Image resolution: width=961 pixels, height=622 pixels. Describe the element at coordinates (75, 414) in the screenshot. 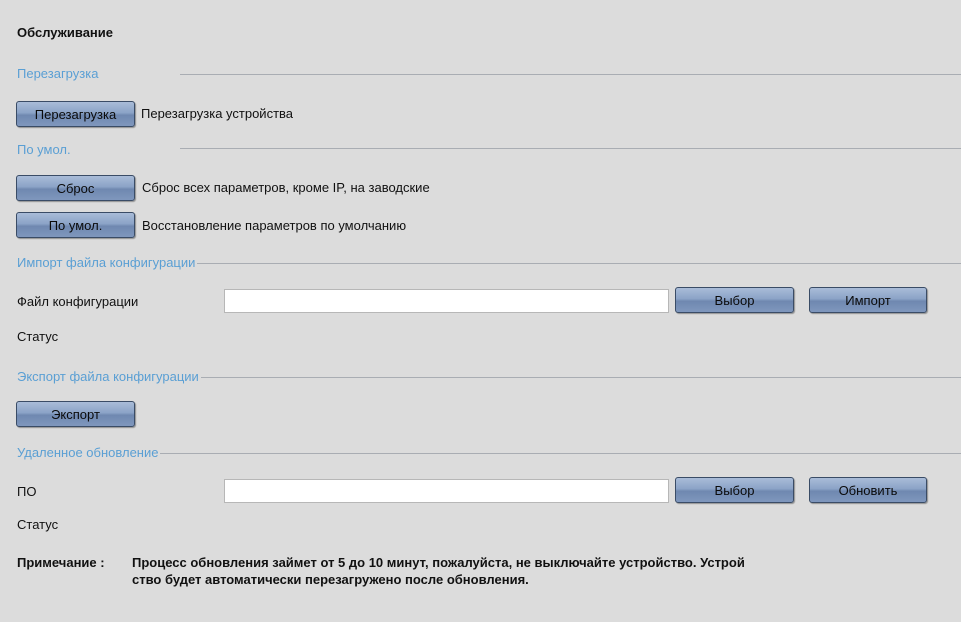

I see `export-button: Экспорт` at that location.